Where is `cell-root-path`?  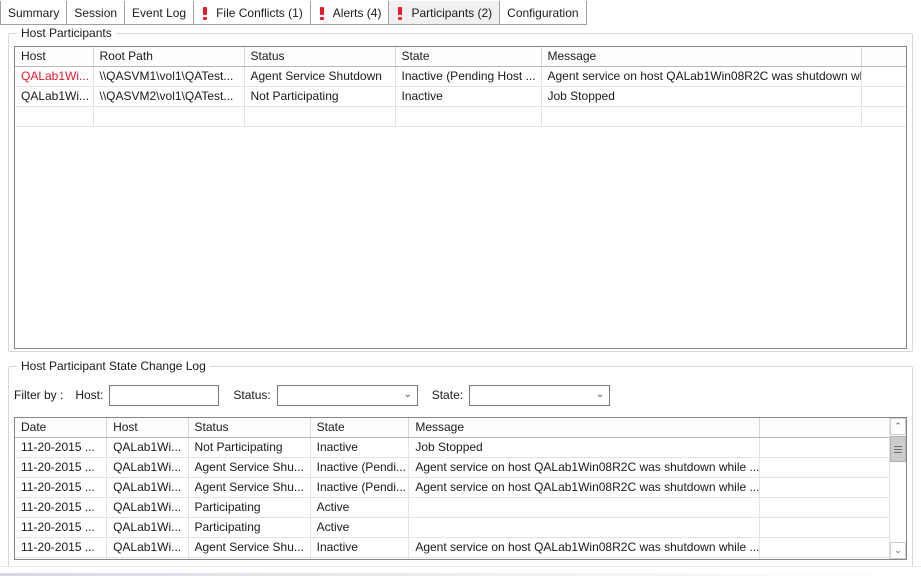
cell-root-path is located at coordinates (169, 116).